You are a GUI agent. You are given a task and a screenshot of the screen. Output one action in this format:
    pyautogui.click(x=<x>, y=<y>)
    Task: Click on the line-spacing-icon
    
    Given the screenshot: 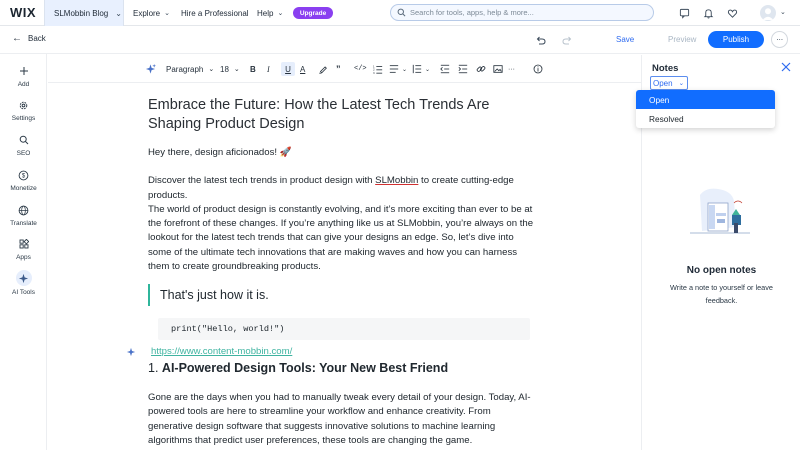 What is the action you would take?
    pyautogui.click(x=417, y=69)
    